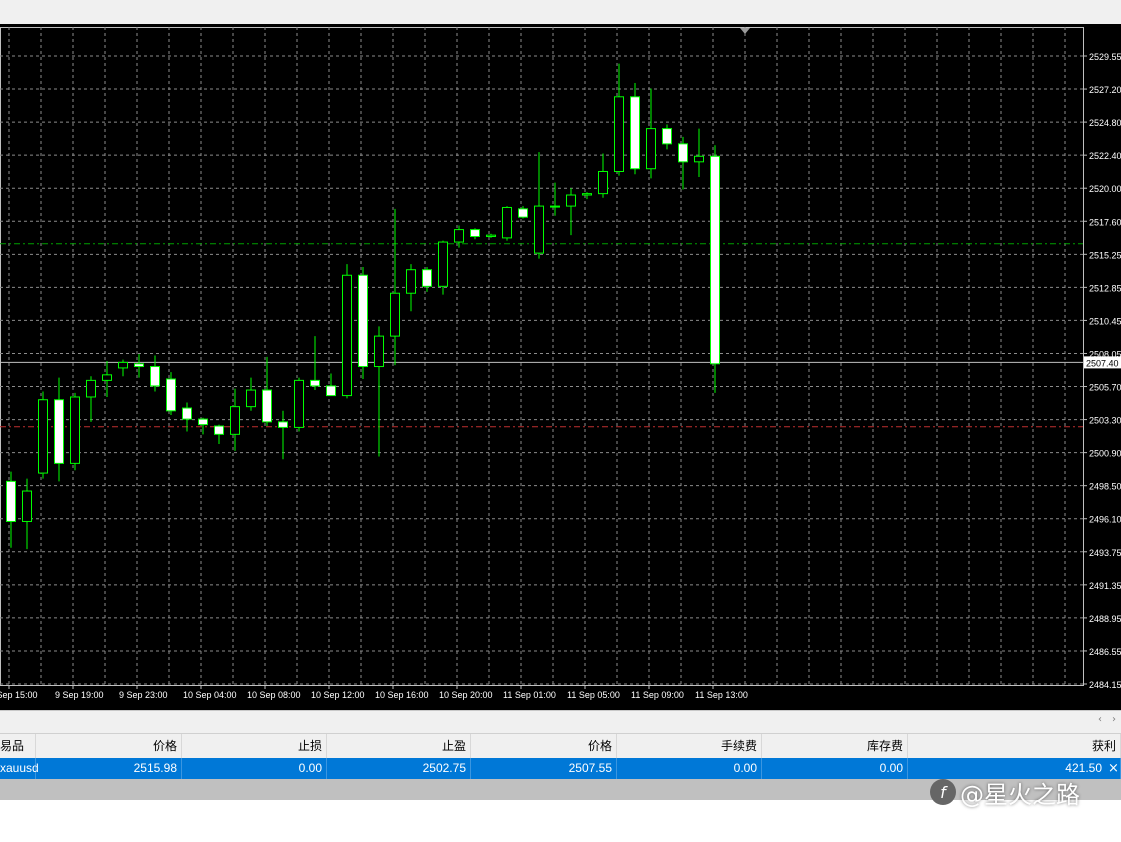 This screenshot has height=842, width=1121. What do you see at coordinates (943, 792) in the screenshot?
I see `watermark-logo-icon: f` at bounding box center [943, 792].